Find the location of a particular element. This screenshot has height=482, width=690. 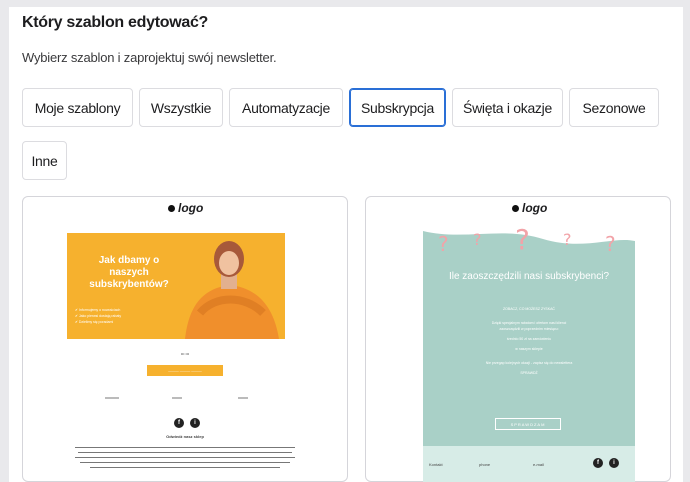

question-marks-illustration-icon: ? ? ? ? ? is located at coordinates (529, 243).